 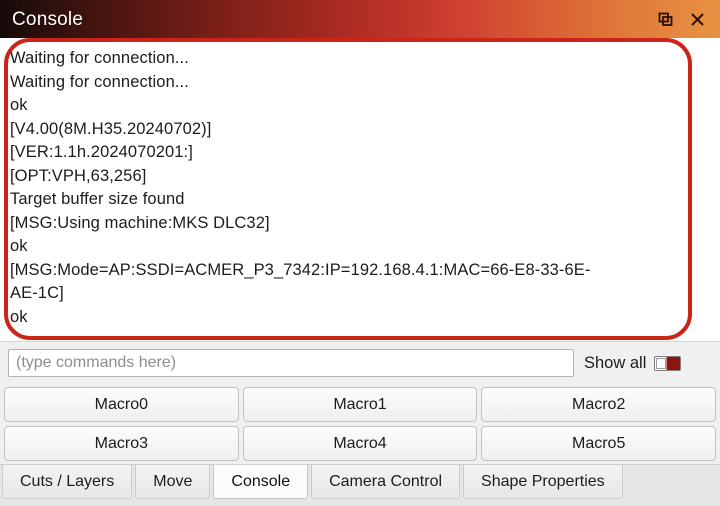 I want to click on macro-row: Macro3 Macro4 Macro5, so click(x=360, y=443).